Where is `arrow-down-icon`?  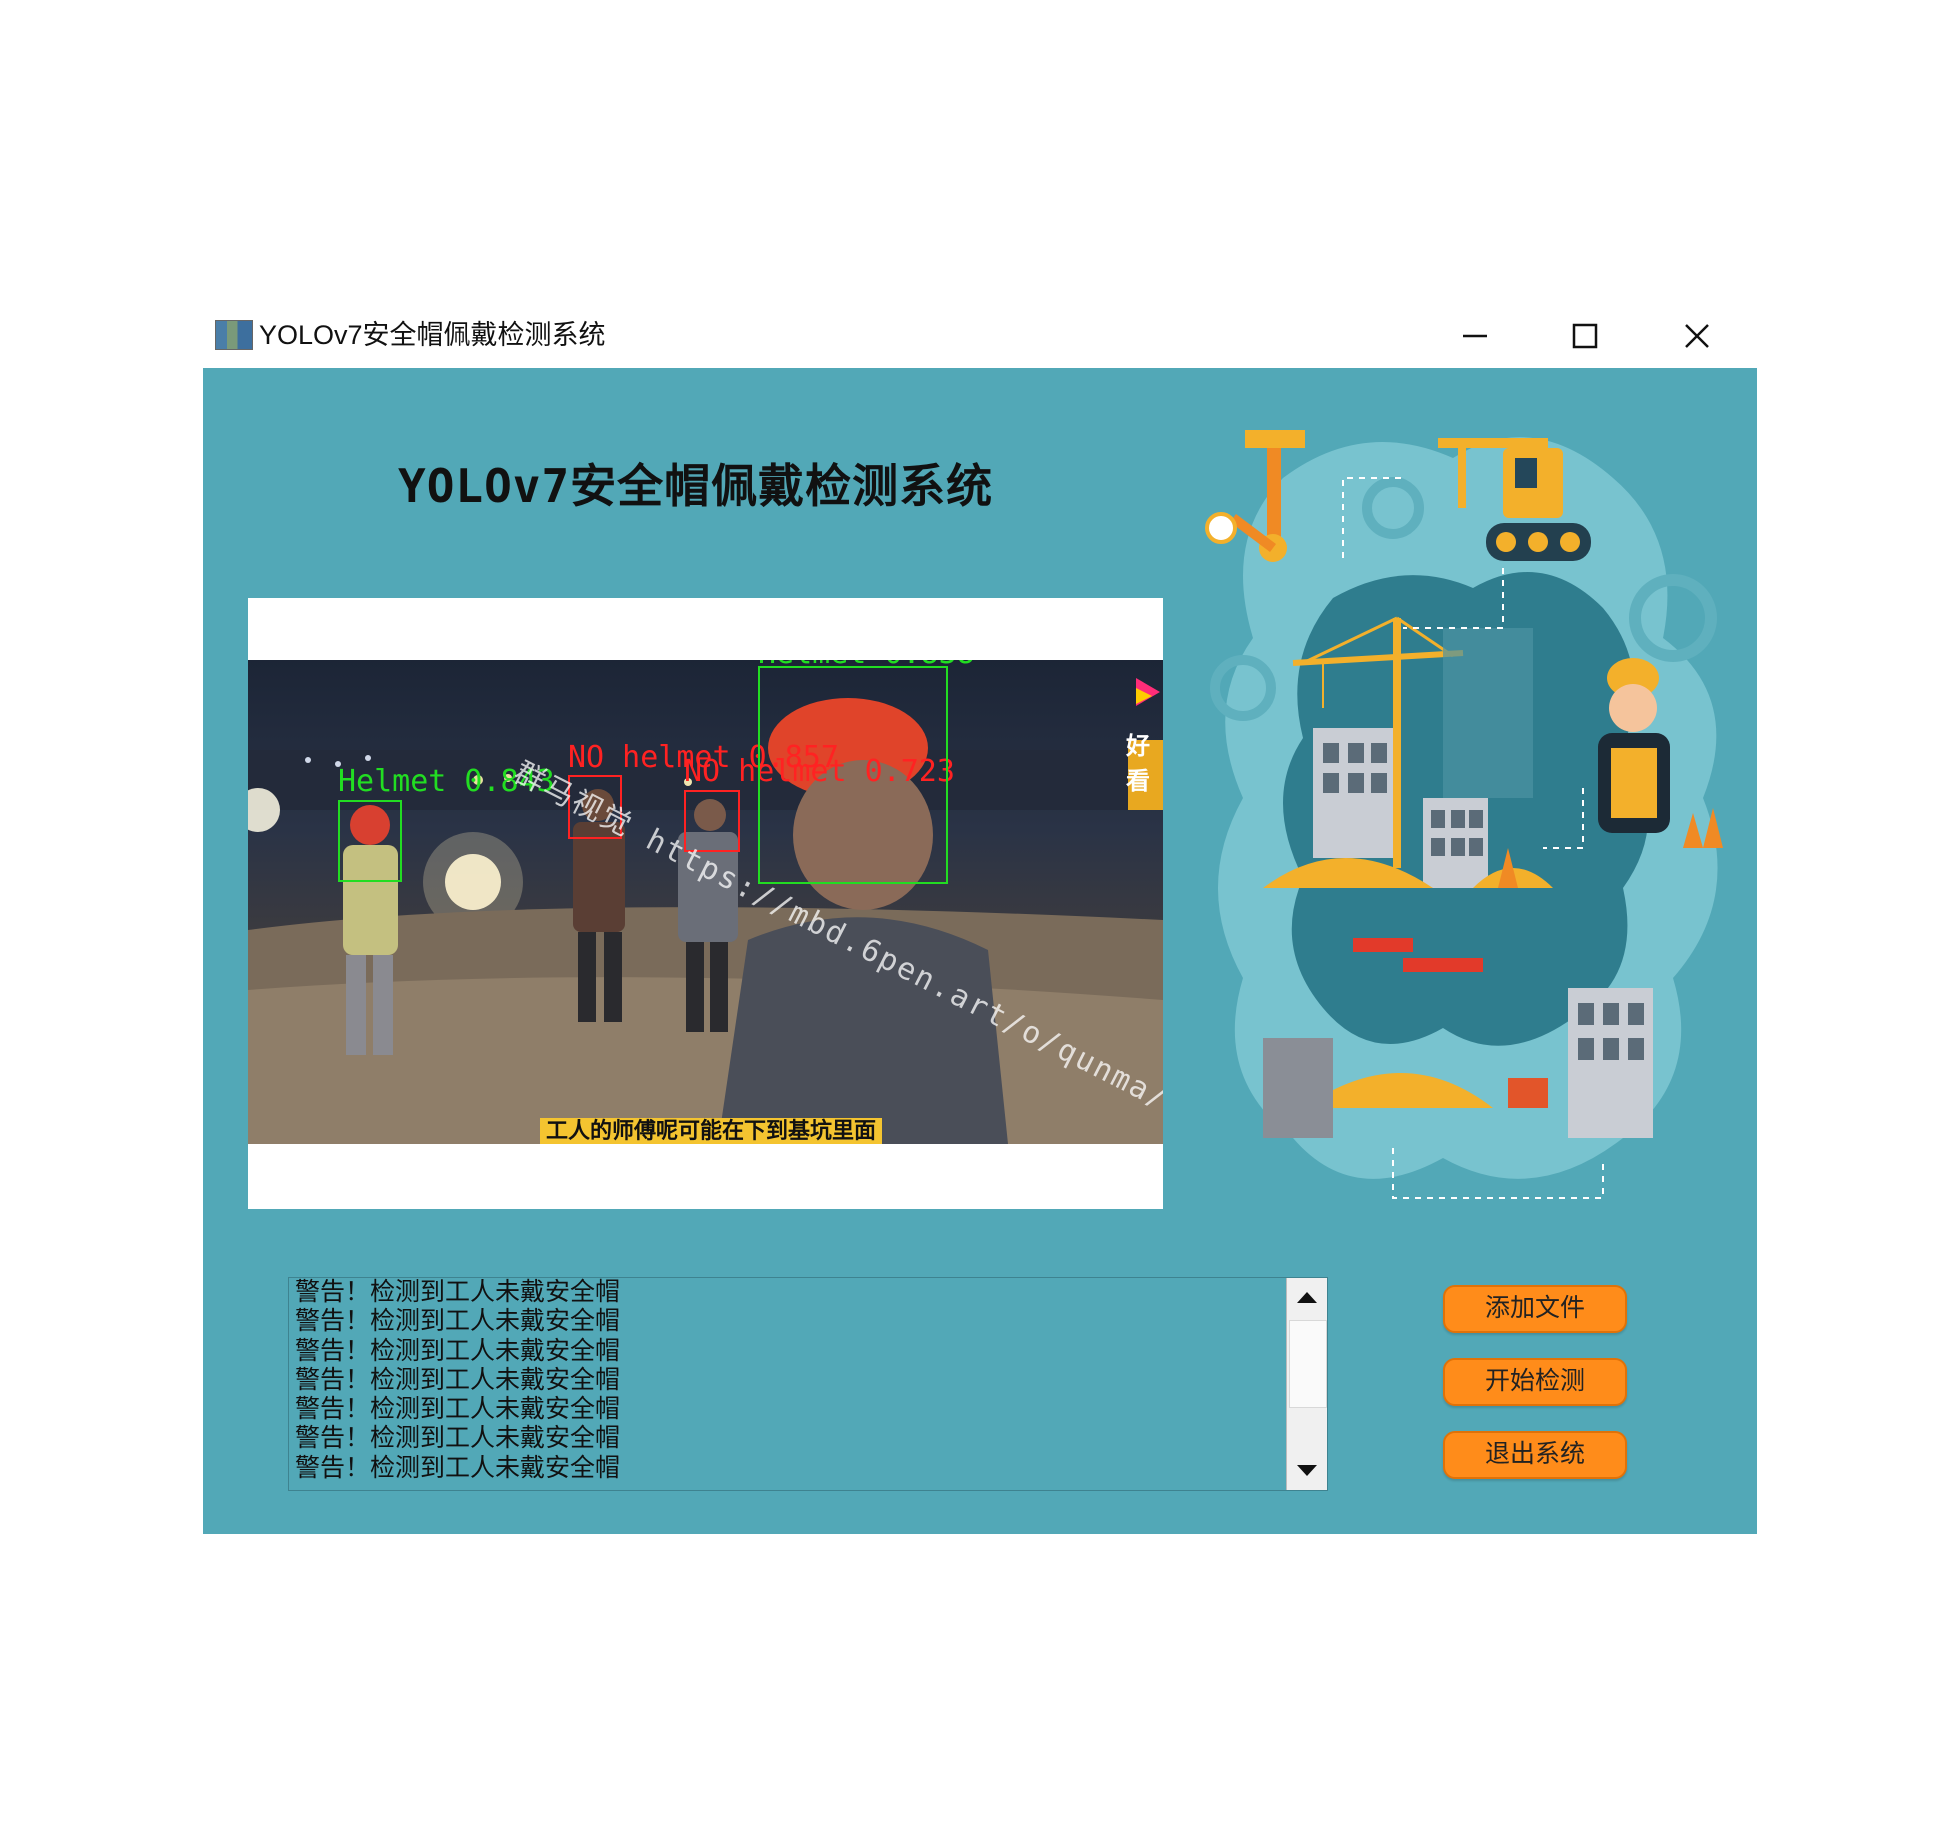 arrow-down-icon is located at coordinates (1307, 1470).